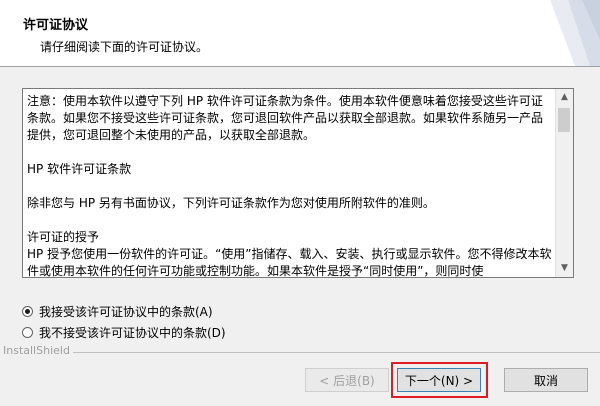 The width and height of the screenshot is (600, 406). I want to click on decline-option: 我不接受该许可证协议中的条款(D), so click(124, 332).